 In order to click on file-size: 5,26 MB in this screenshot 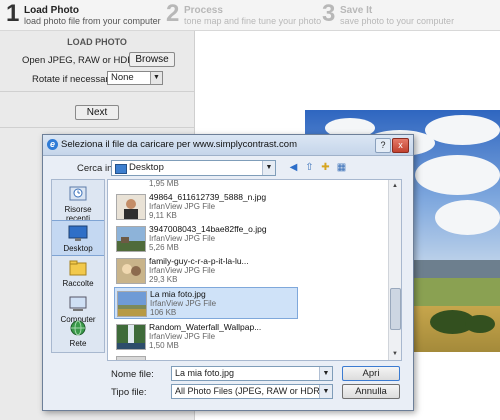, I will do `click(164, 247)`.